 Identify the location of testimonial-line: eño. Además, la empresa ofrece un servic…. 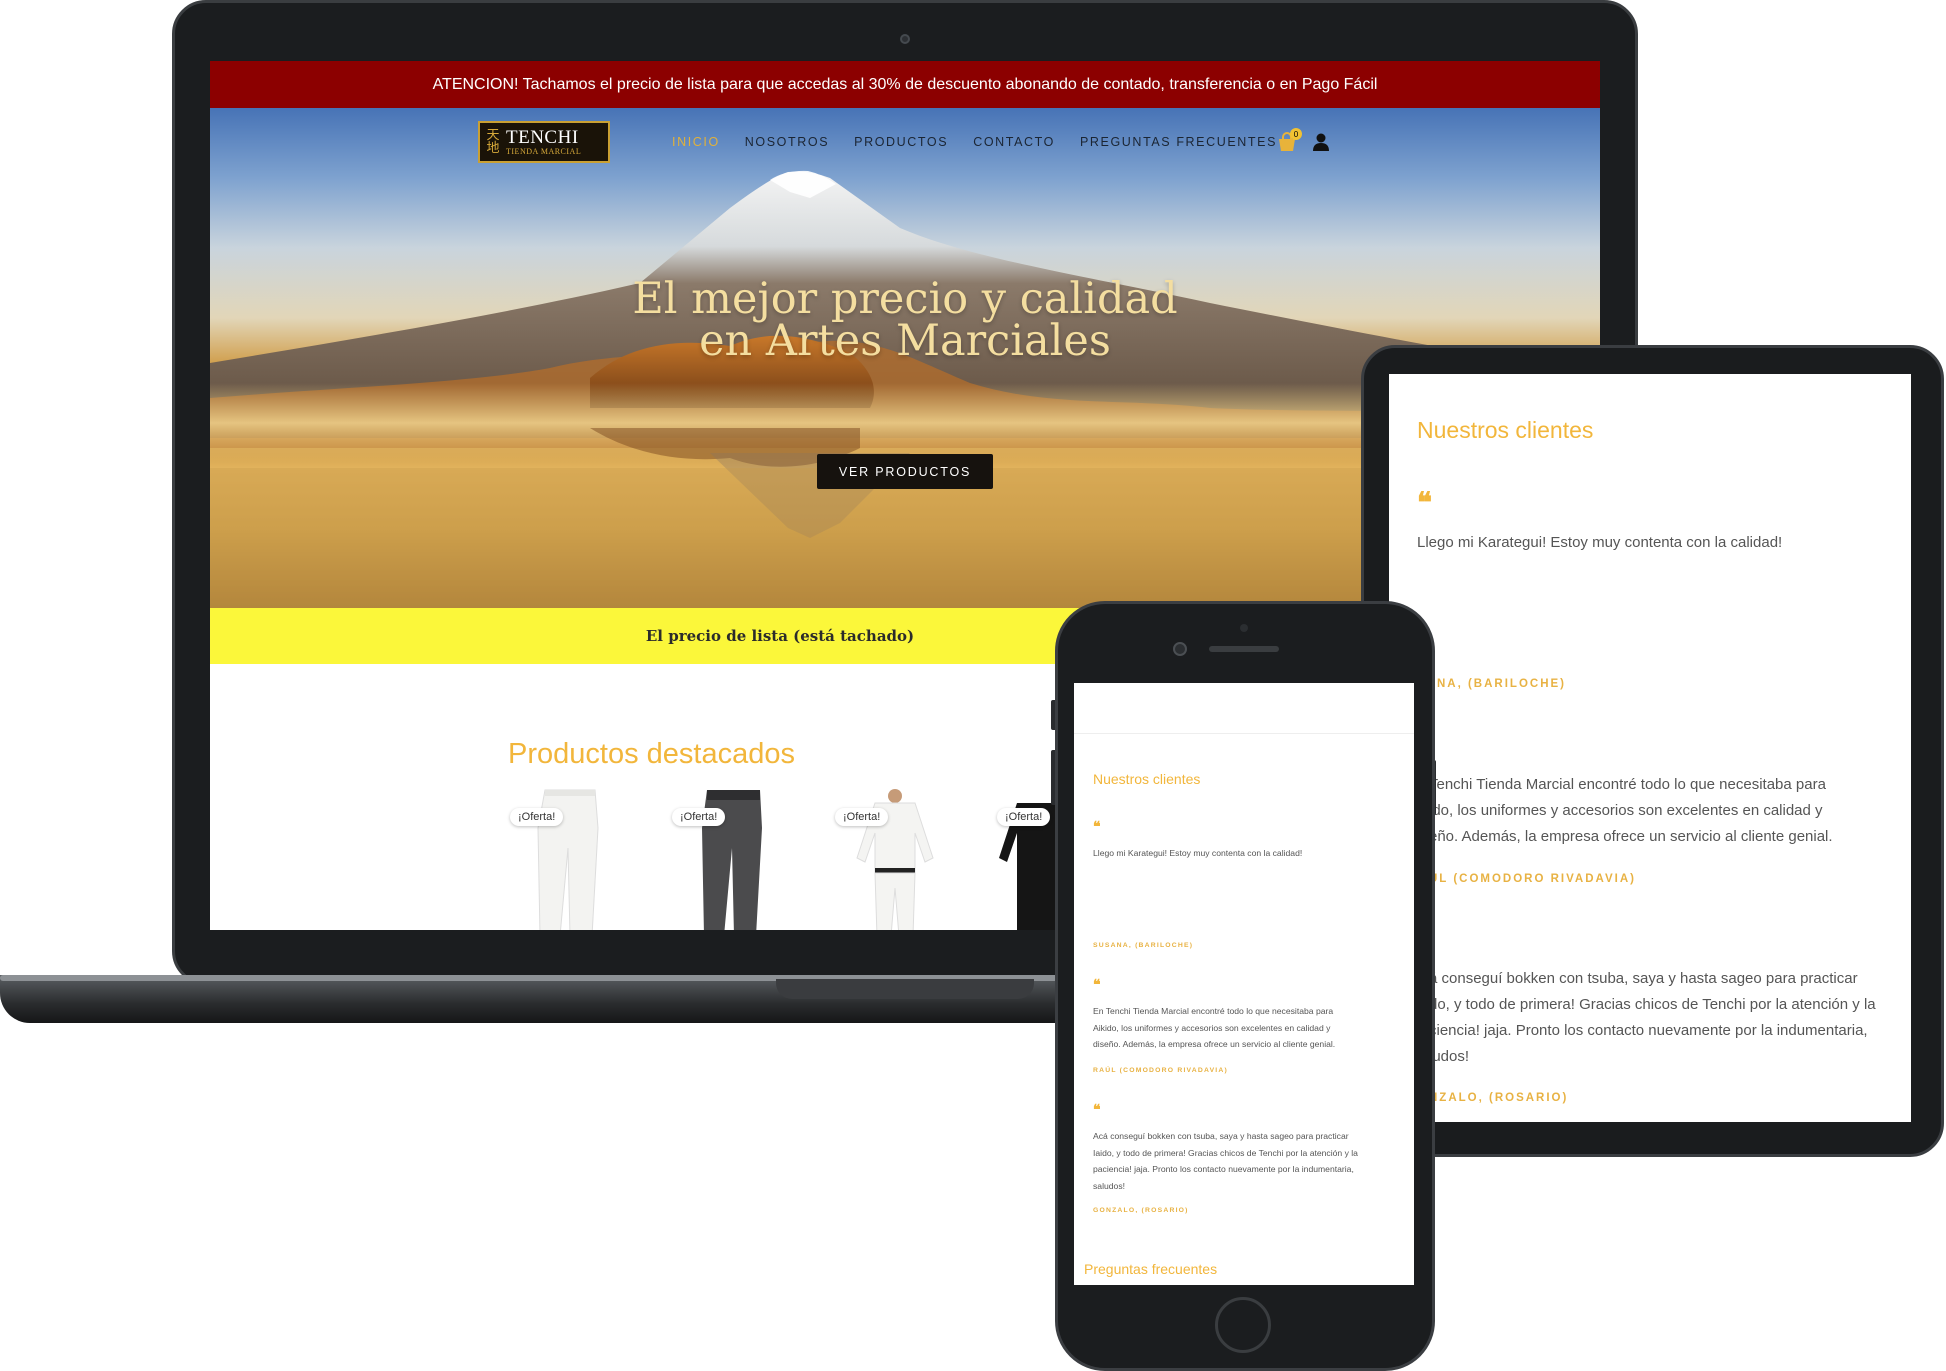
(1631, 836).